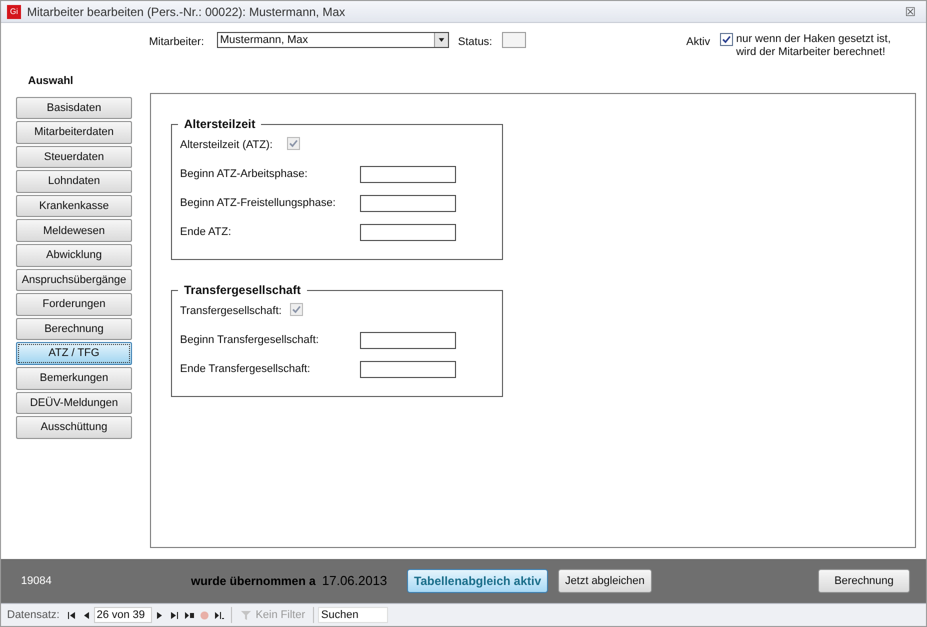  I want to click on sidebar-button: DEÜV-Meldungen, so click(74, 403).